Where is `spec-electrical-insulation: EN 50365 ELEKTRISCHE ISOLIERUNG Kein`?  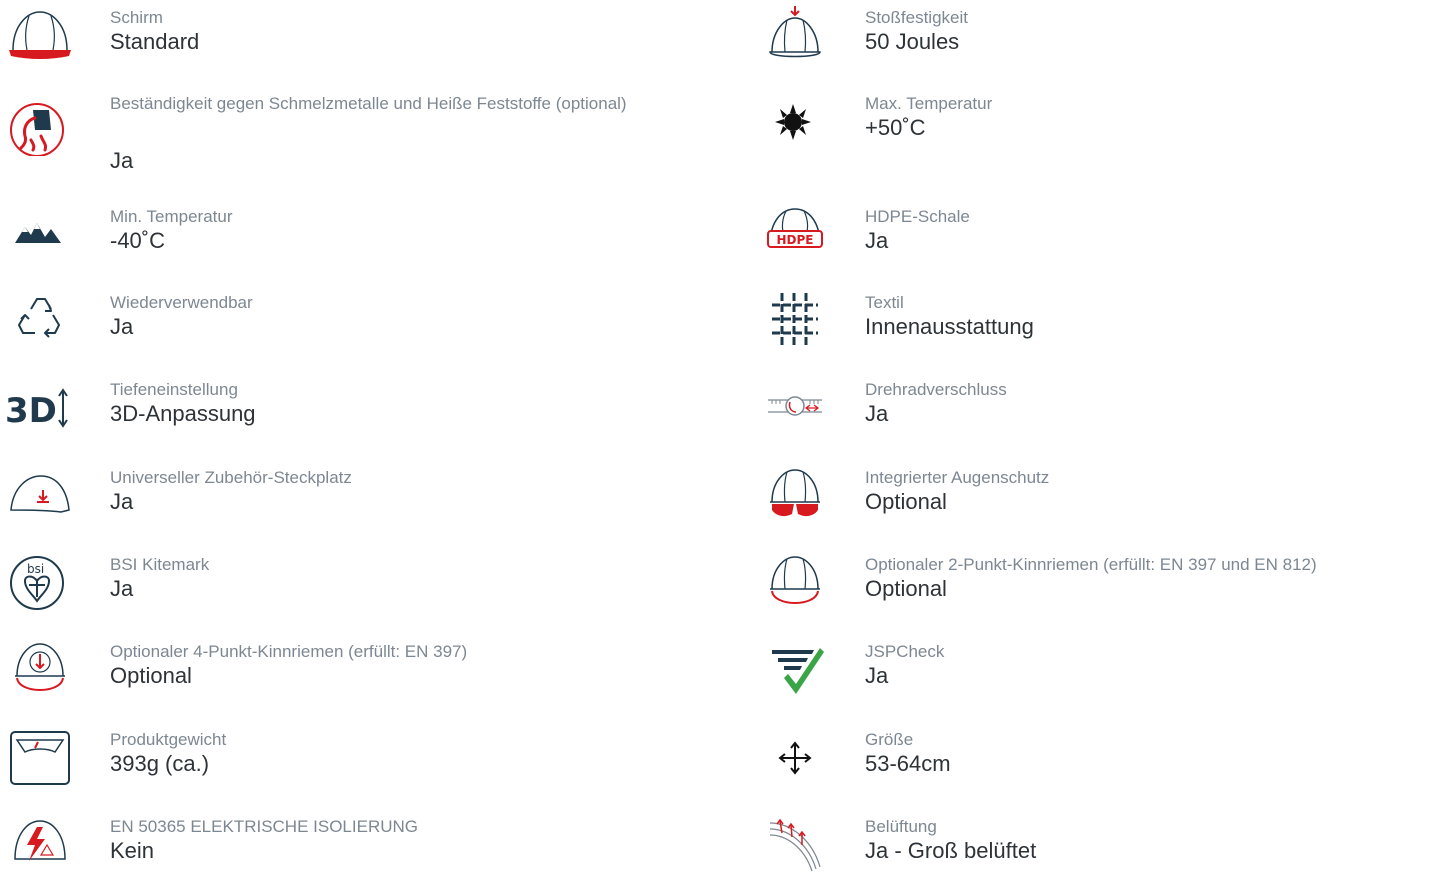 spec-electrical-insulation: EN 50365 ELEKTRISCHE ISOLIERUNG Kein is located at coordinates (355, 840).